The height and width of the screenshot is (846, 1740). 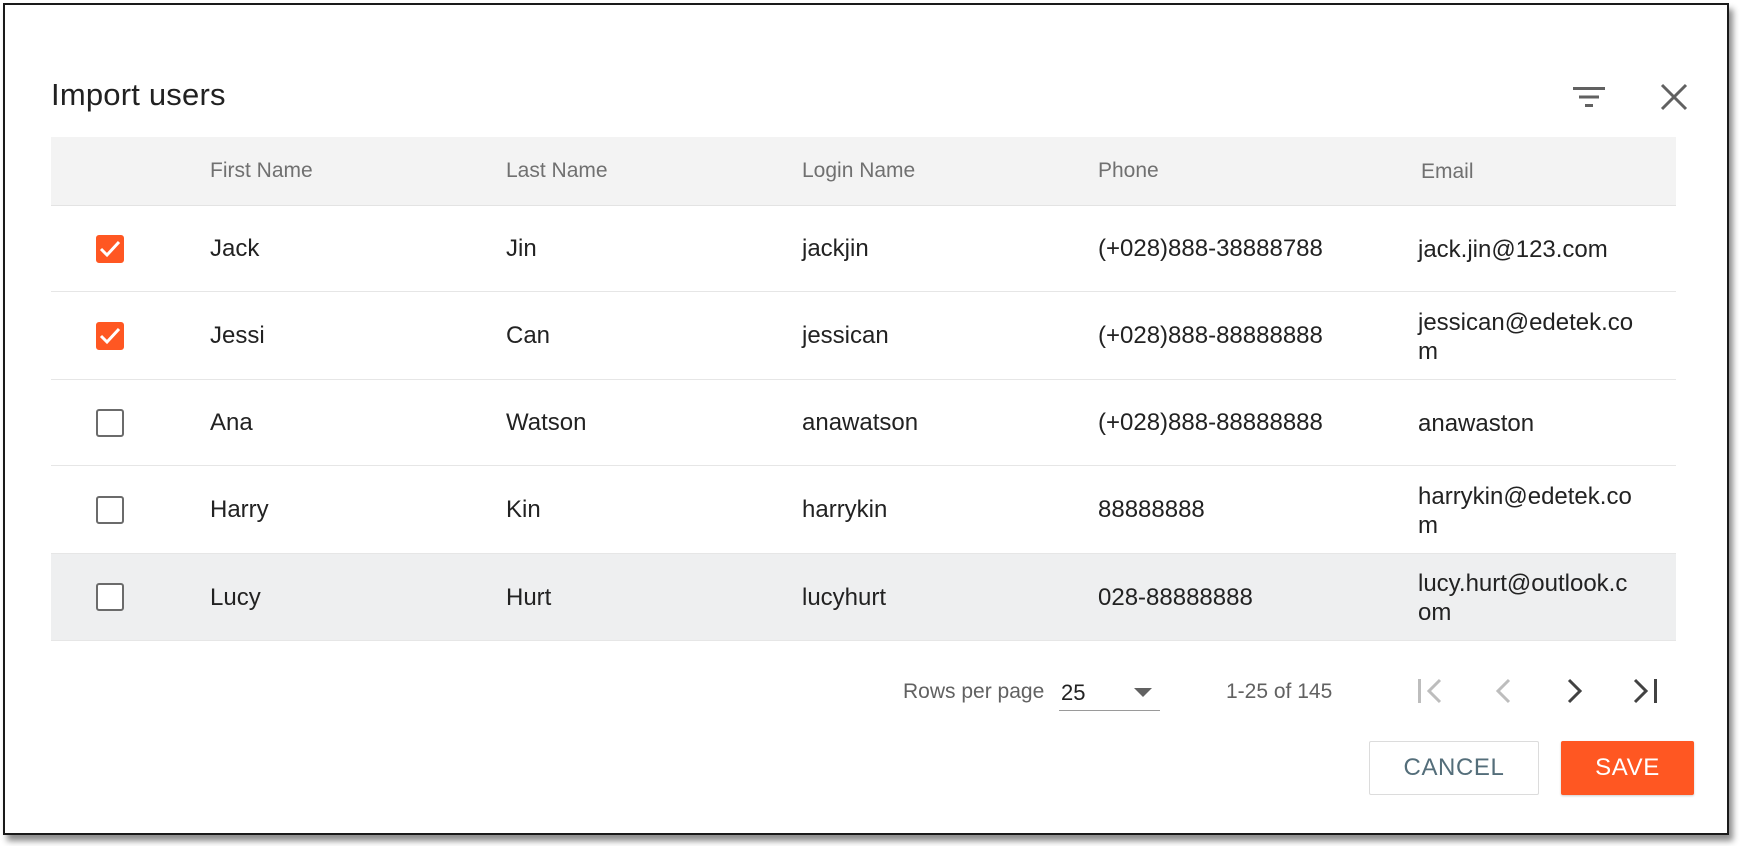 I want to click on cell-email: lucy.hurt@outlook.com, so click(x=1523, y=598).